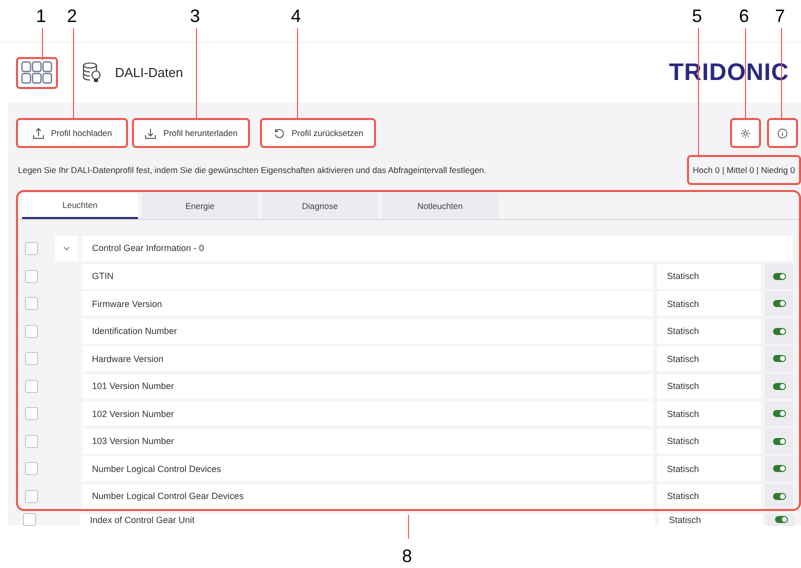 This screenshot has width=801, height=568. I want to click on chevron-icon, so click(66, 248).